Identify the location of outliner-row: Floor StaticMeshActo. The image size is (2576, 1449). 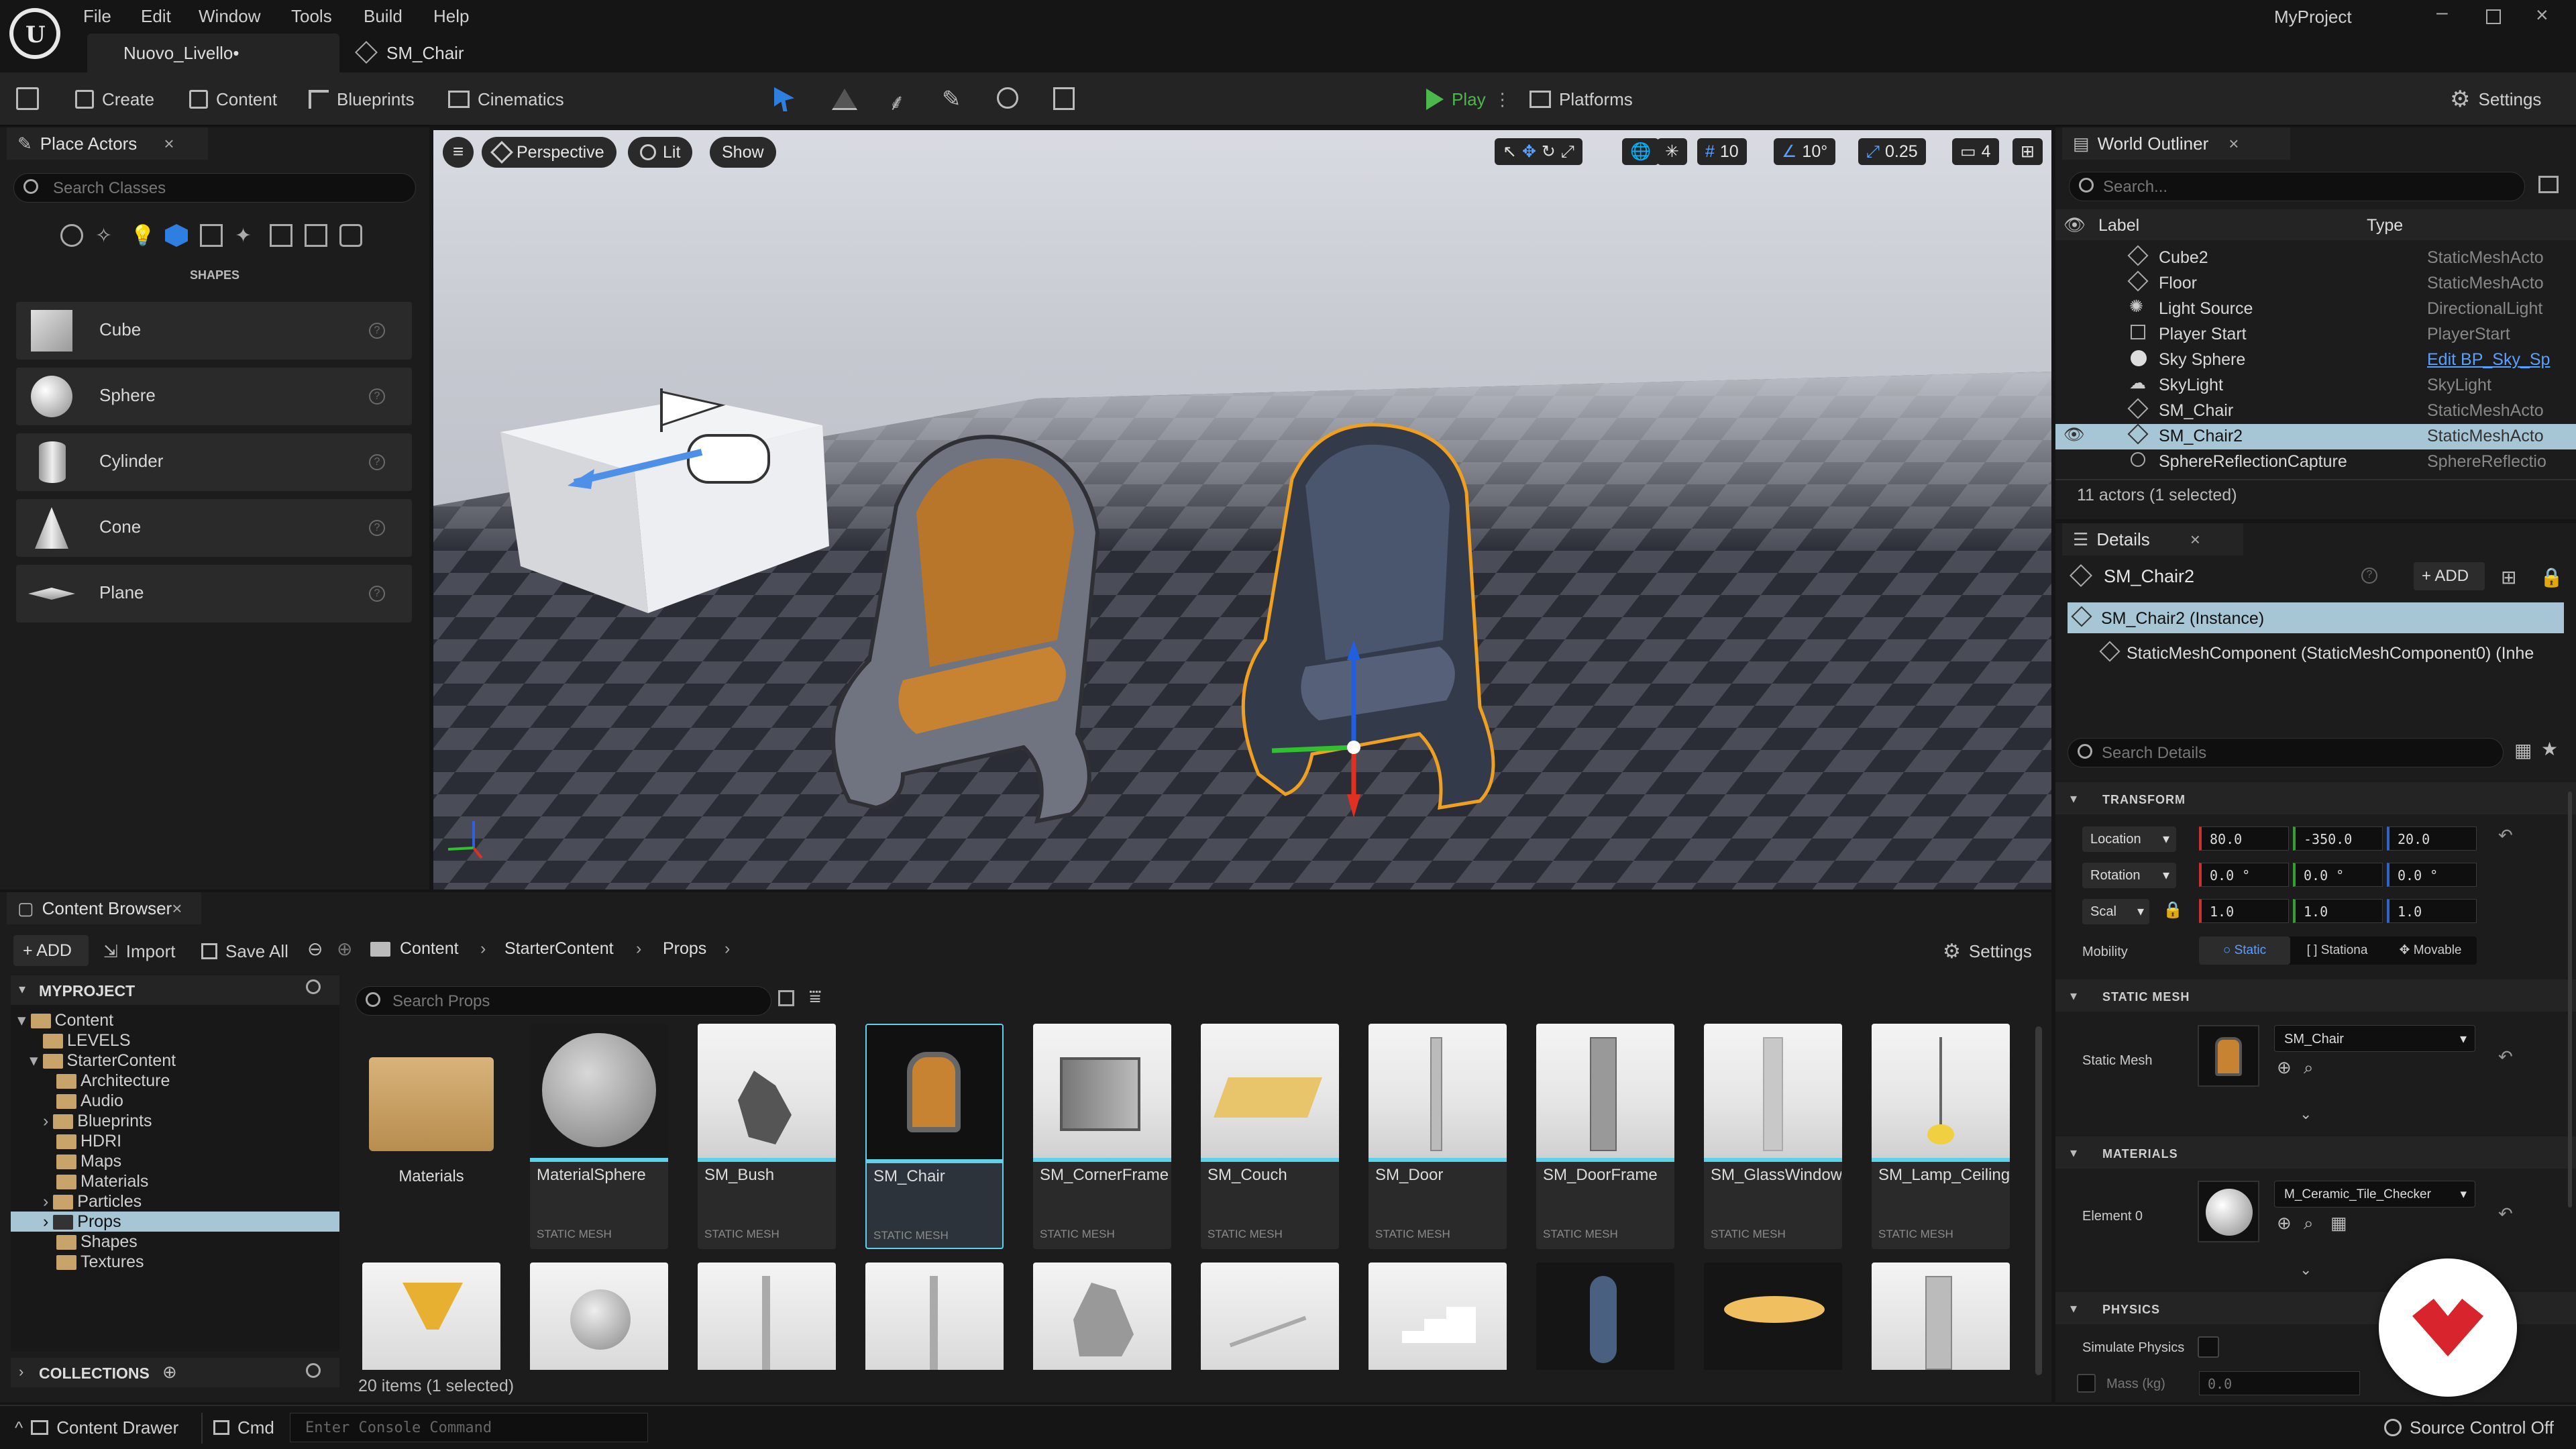
(2315, 283).